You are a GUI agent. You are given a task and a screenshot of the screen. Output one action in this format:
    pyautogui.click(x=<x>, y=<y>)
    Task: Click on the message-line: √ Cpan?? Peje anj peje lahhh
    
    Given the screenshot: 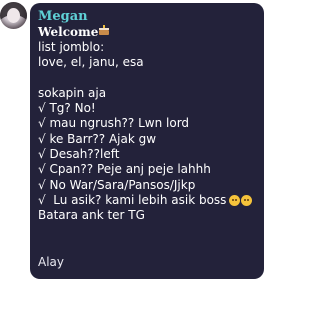 What is the action you would take?
    pyautogui.click(x=124, y=169)
    